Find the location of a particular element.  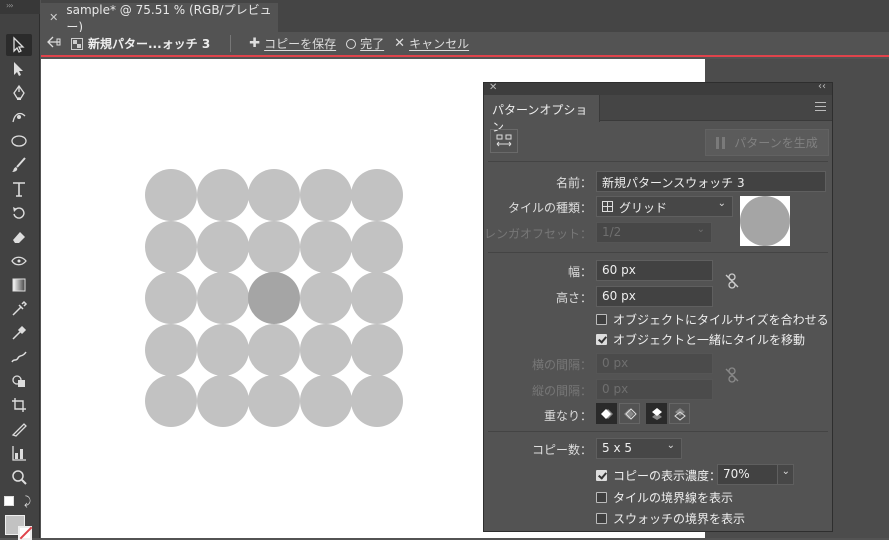

copies-dropdown: 5 x 5 ⌄ is located at coordinates (639, 448).